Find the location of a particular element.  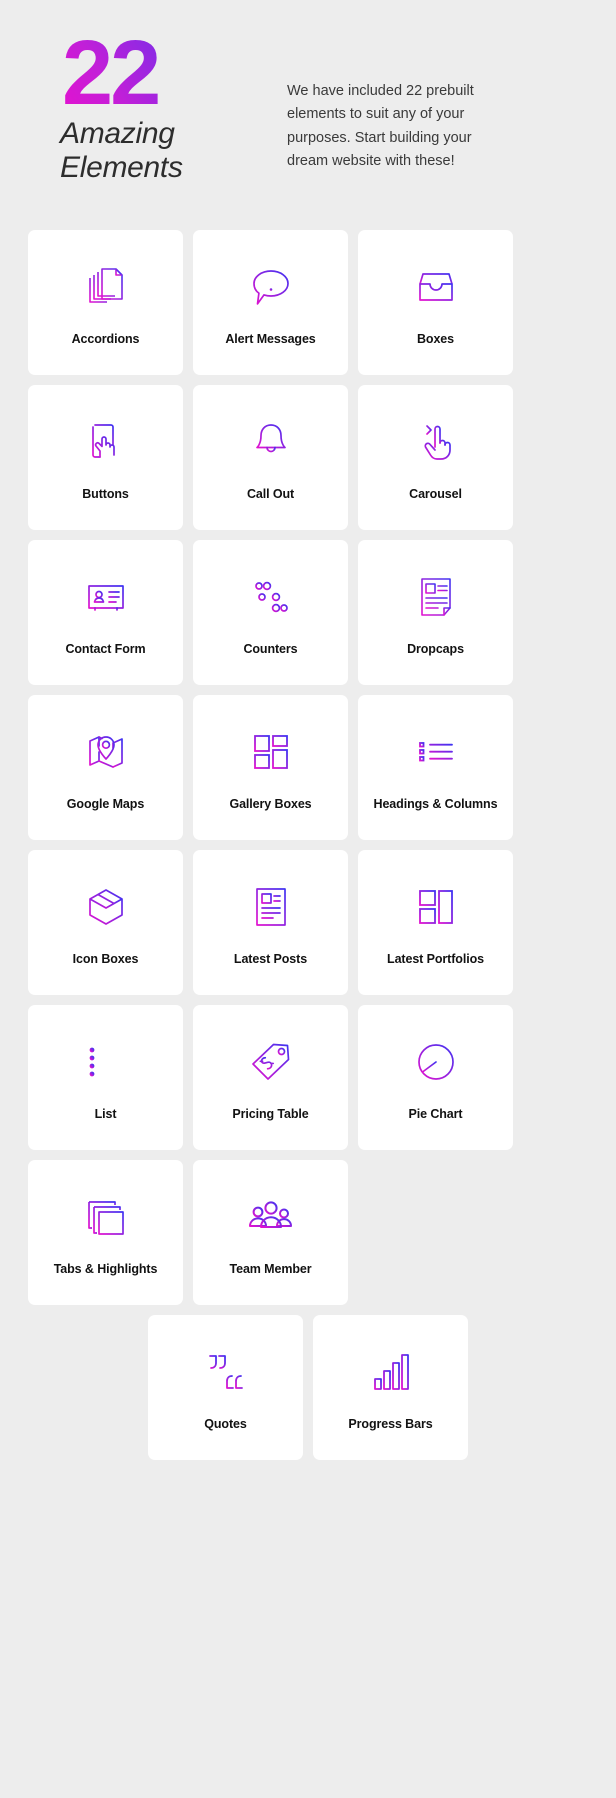

element-card-dropcaps: Dropcaps is located at coordinates (435, 612).